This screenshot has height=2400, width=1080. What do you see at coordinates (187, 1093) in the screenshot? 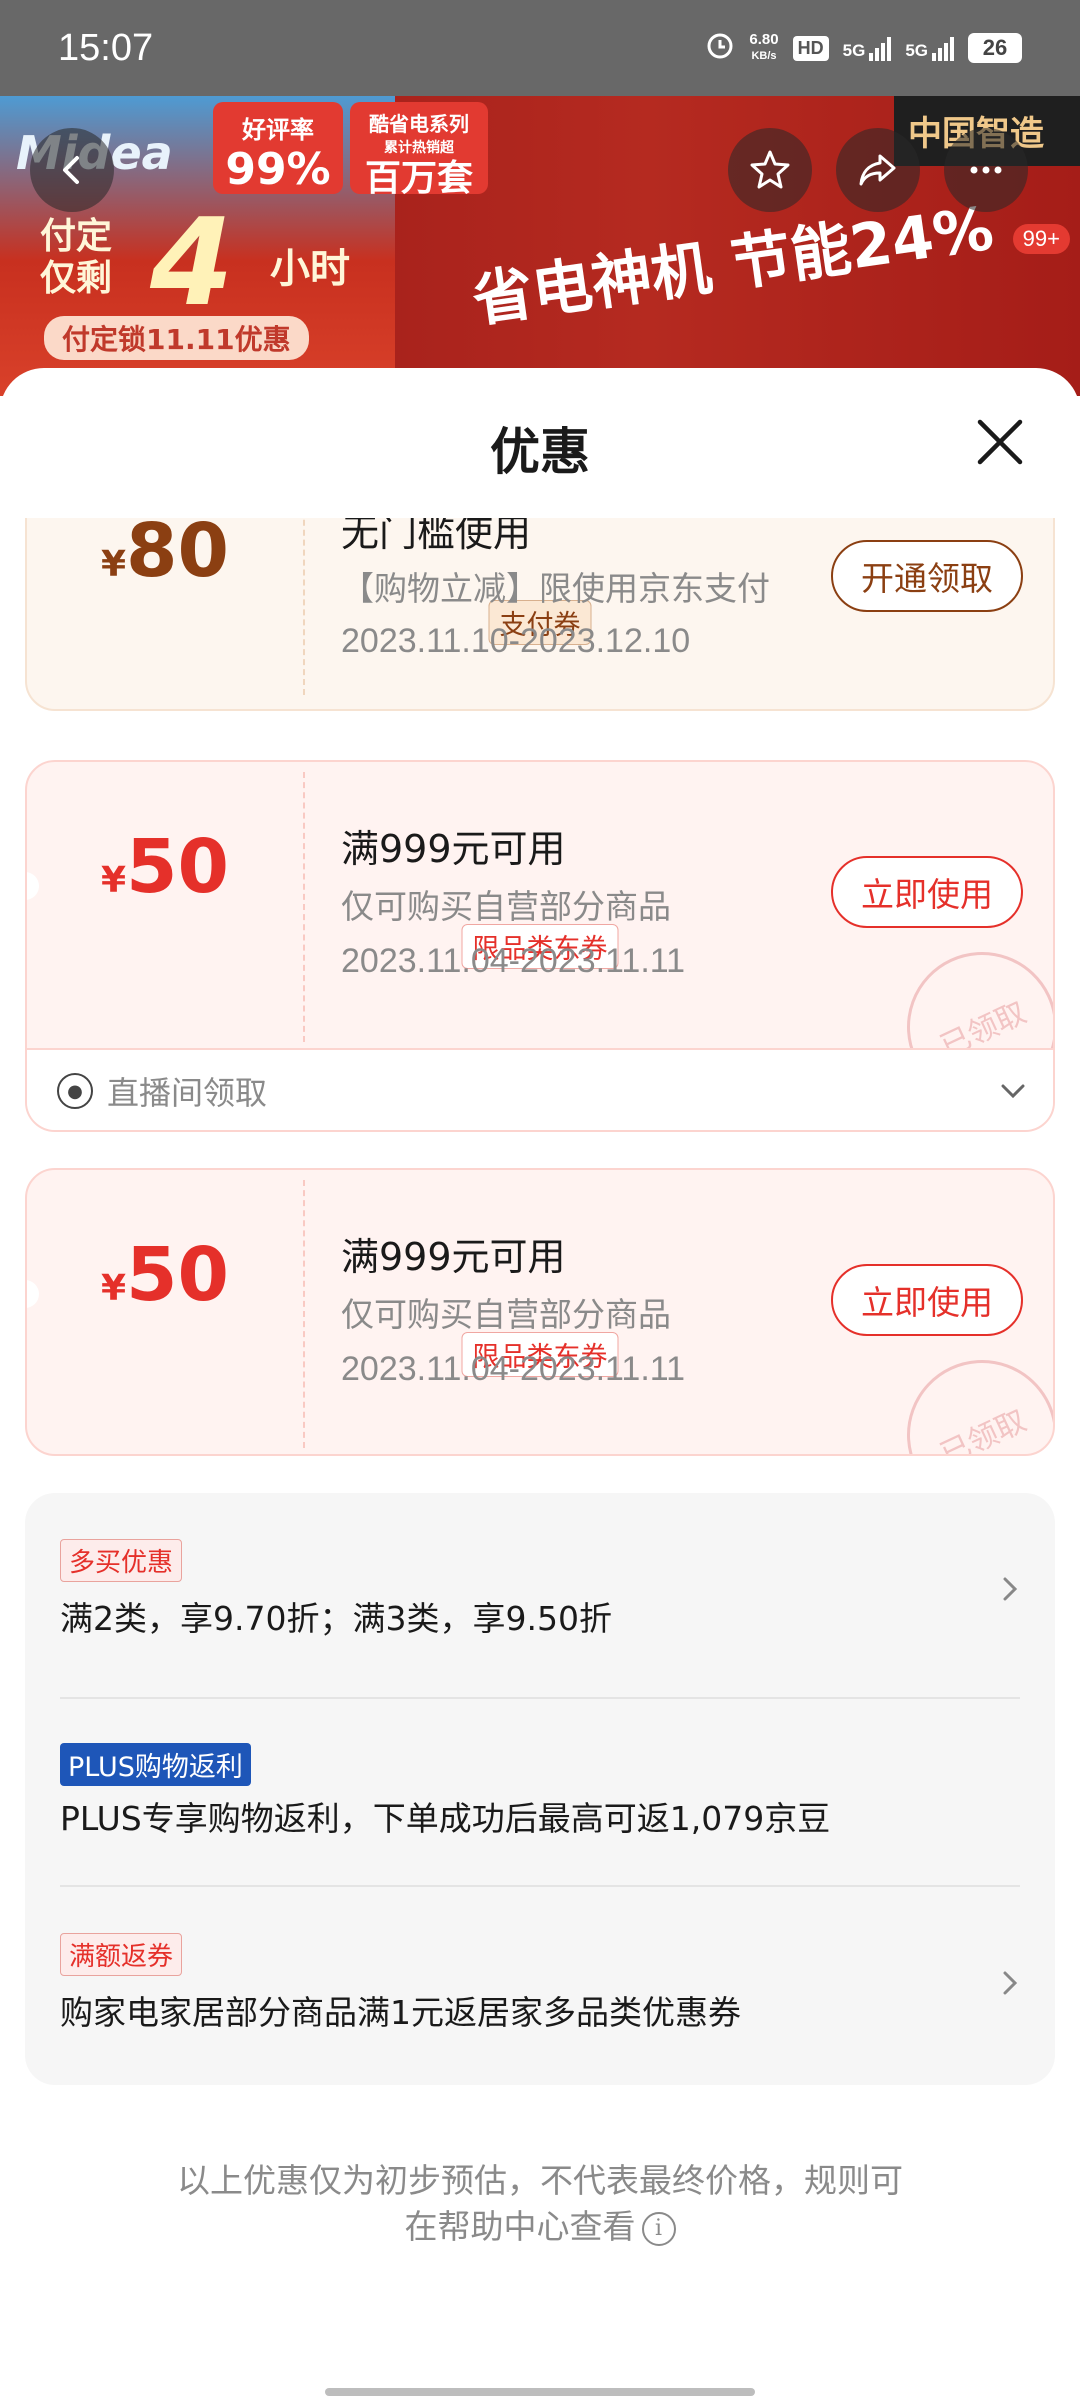
I see `coupon-source-label: 直播间领取` at bounding box center [187, 1093].